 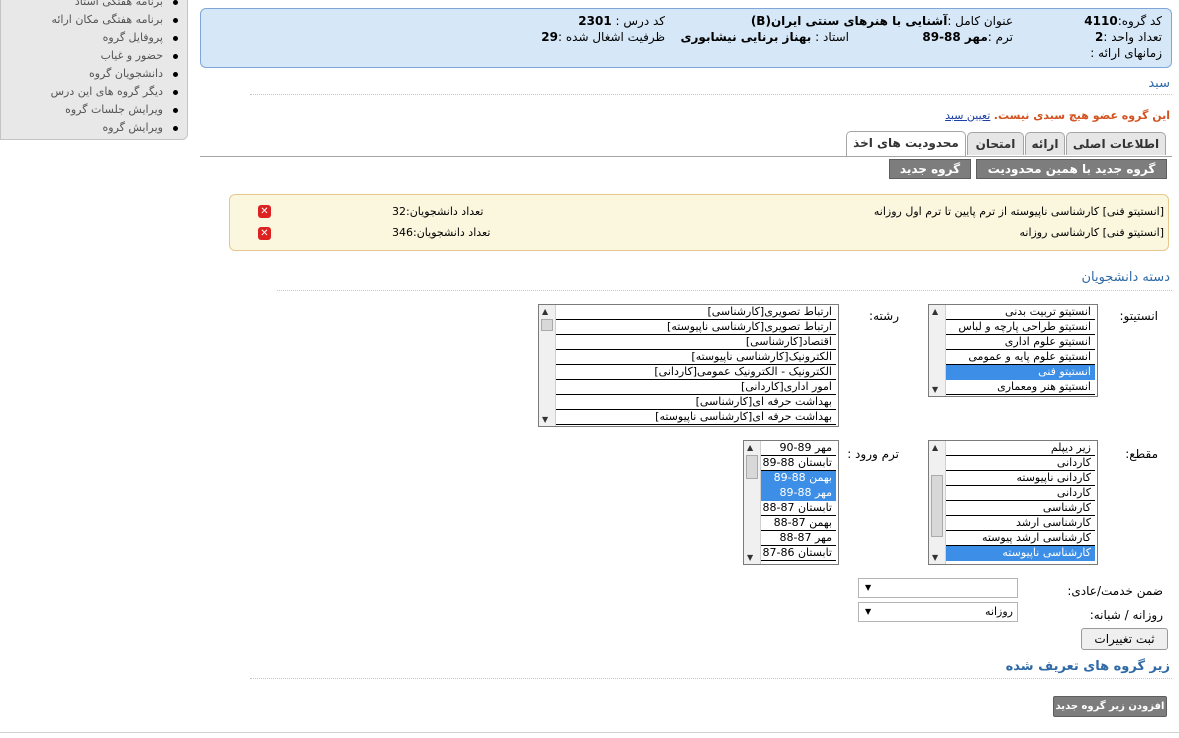 I want to click on sidebar-item: ویرایش جلسات گروه, so click(x=89, y=110).